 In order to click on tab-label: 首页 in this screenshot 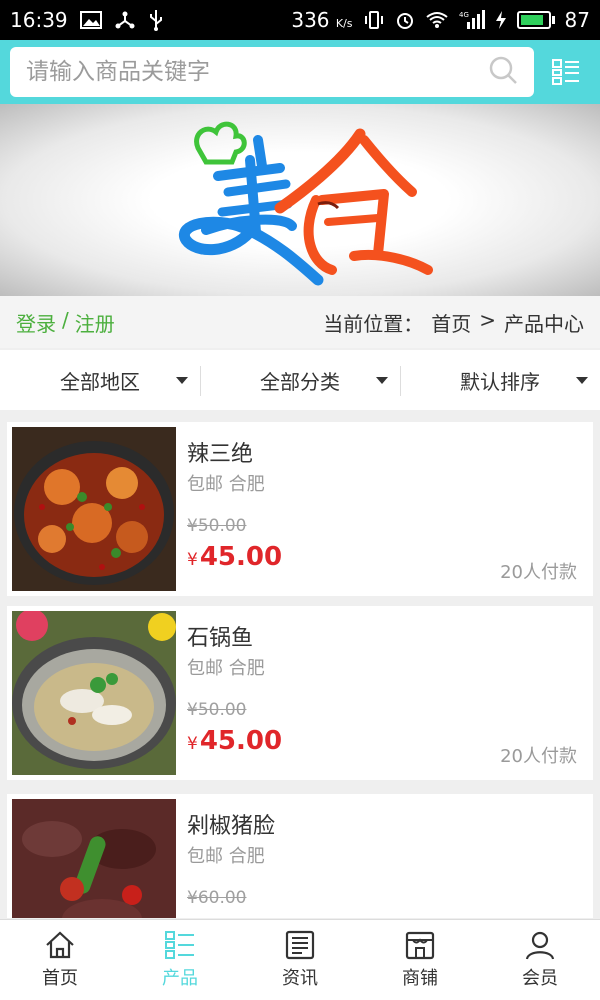, I will do `click(60, 978)`.